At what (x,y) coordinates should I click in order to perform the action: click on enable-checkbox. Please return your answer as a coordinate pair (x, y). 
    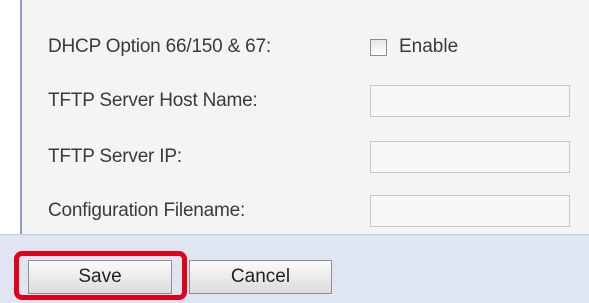
    Looking at the image, I should click on (378, 47).